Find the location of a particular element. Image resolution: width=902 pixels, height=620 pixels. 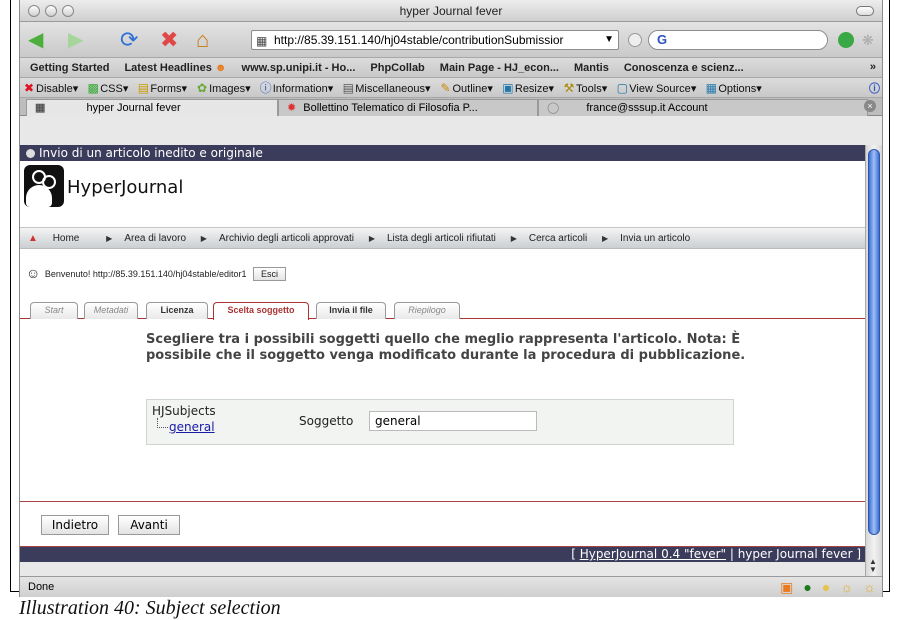

subject-input: general is located at coordinates (453, 421).